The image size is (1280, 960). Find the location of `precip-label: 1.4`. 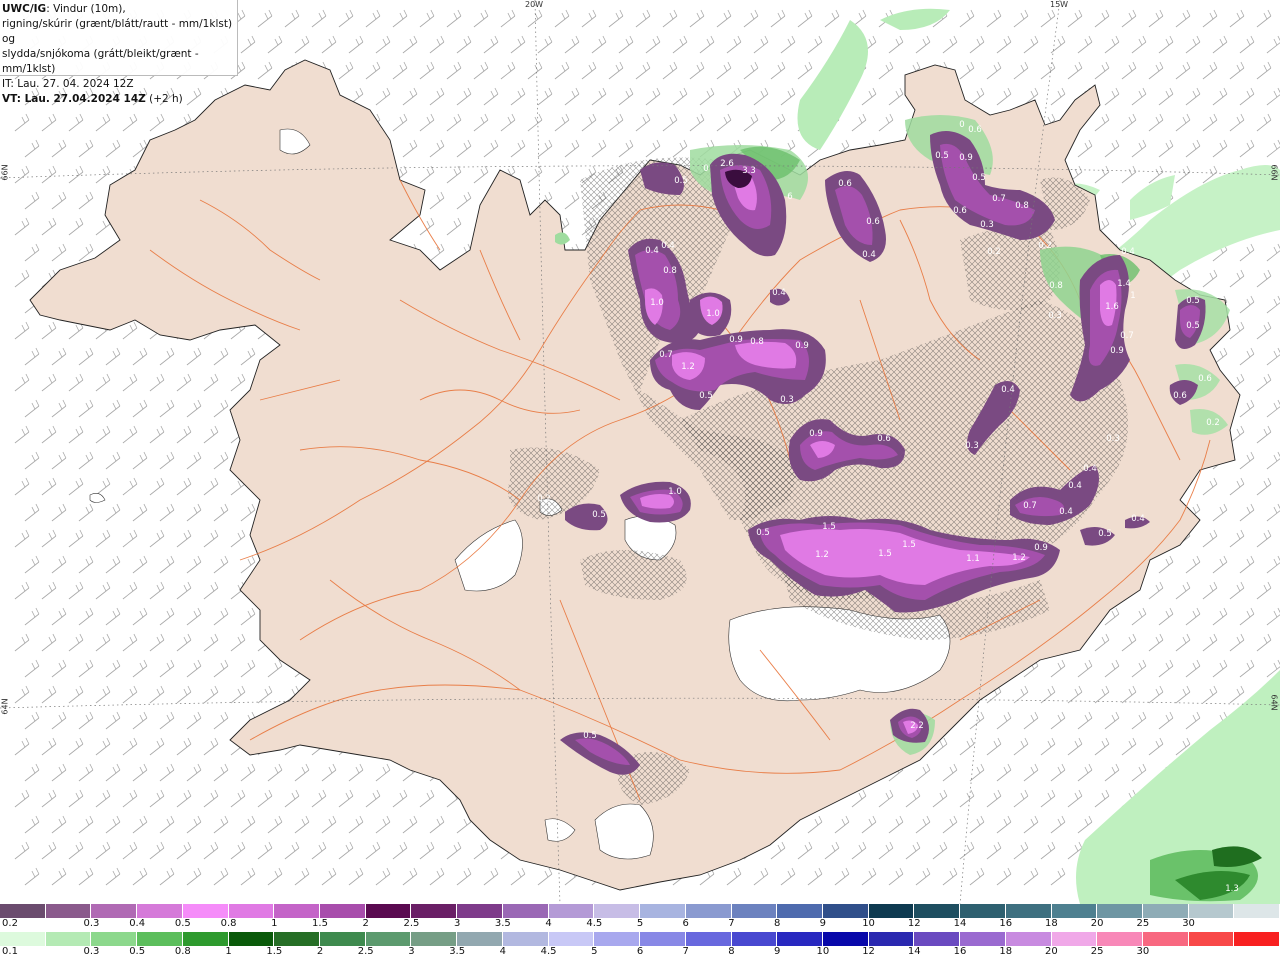

precip-label: 1.4 is located at coordinates (1124, 284).